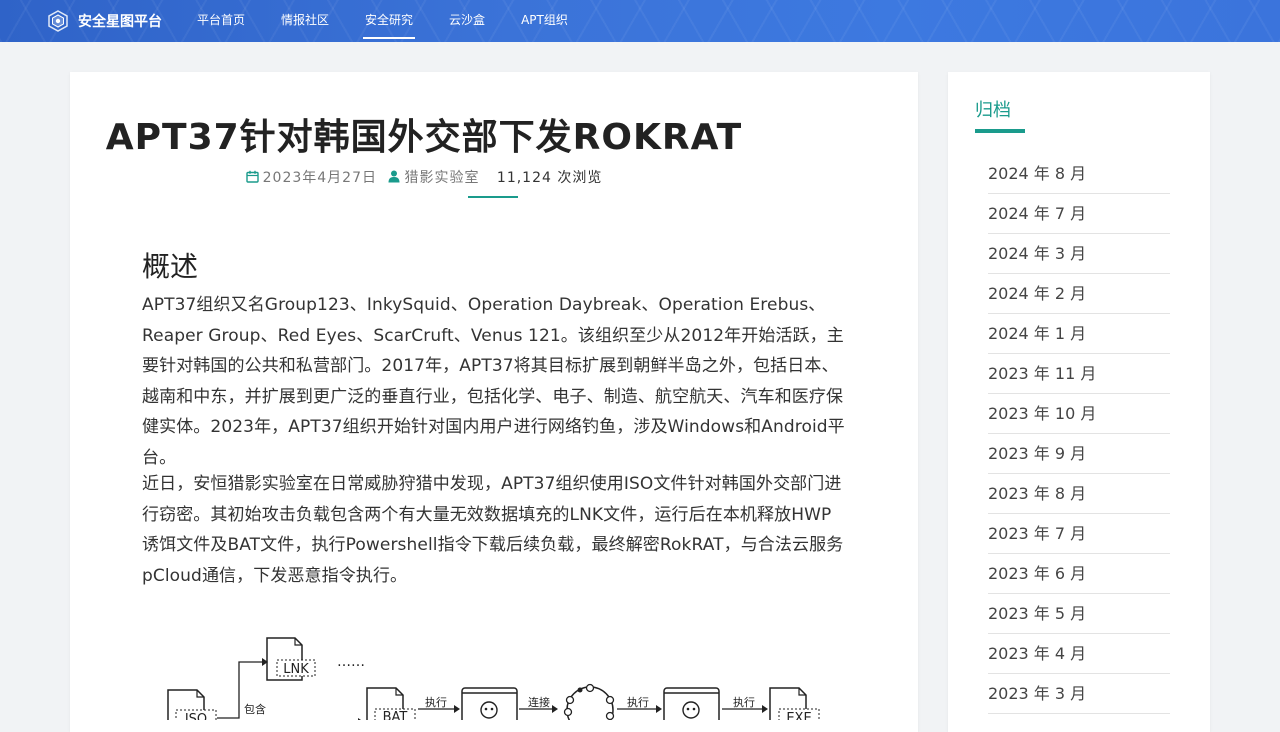  What do you see at coordinates (798, 715) in the screenshot?
I see `exe-label: EXE` at bounding box center [798, 715].